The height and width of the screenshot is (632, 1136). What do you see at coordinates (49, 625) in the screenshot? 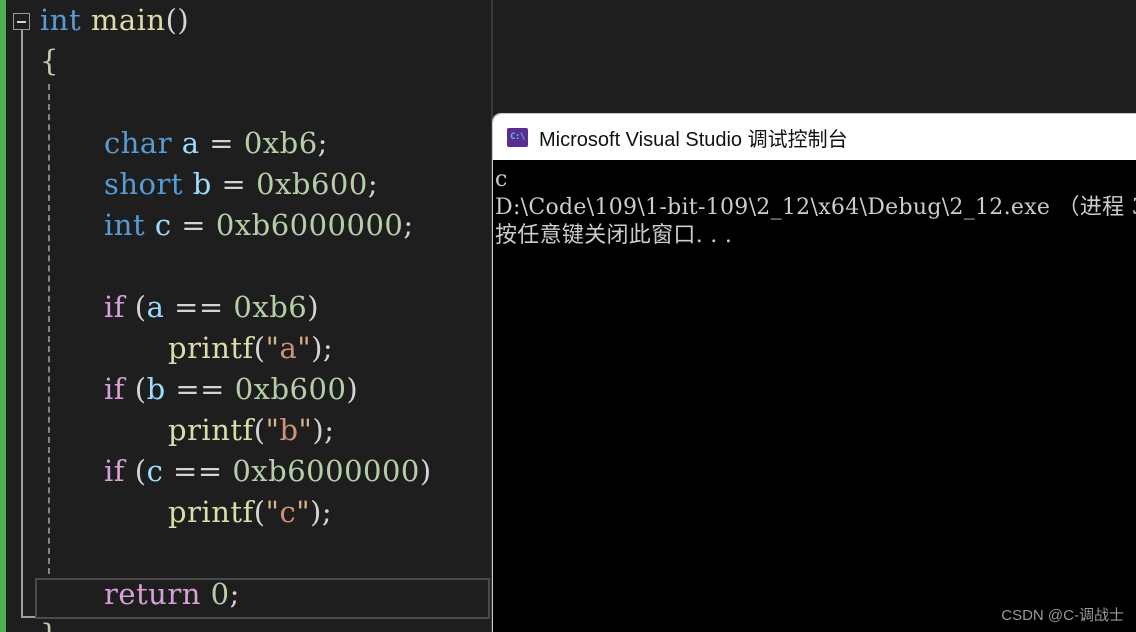
I see `code-token-brace: }` at bounding box center [49, 625].